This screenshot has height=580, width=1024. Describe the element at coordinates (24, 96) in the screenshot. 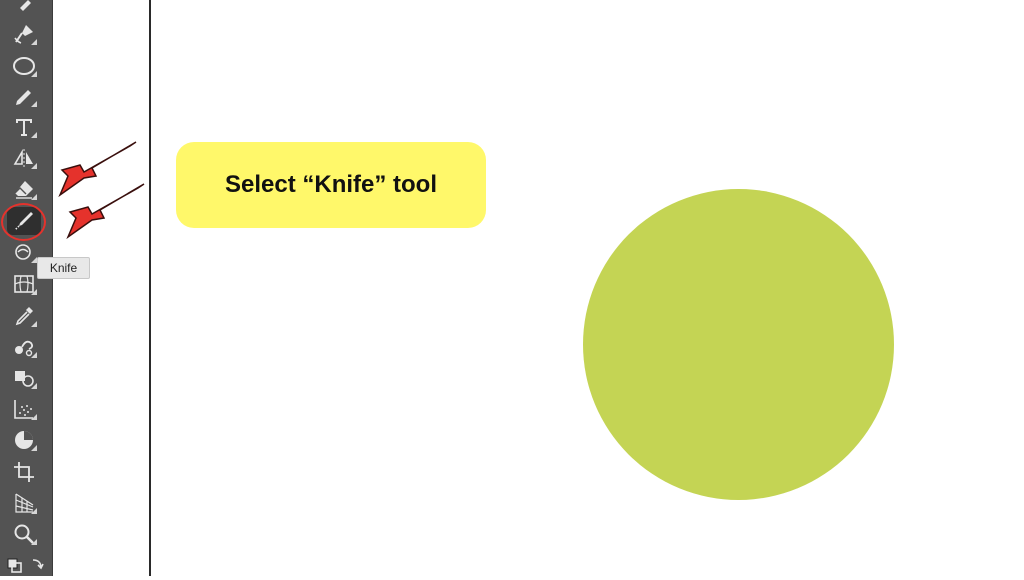

I see `pencil-tool` at that location.